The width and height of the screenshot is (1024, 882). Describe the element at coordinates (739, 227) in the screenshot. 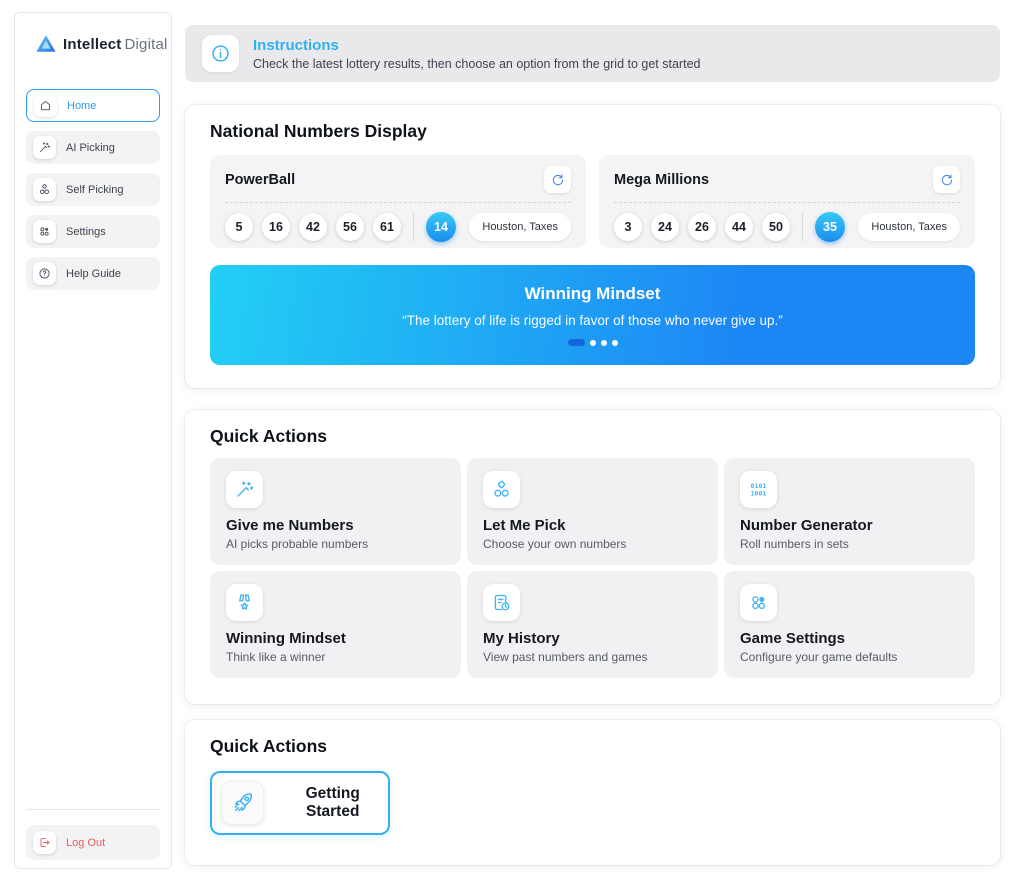

I see `lottery-ball: 44` at that location.